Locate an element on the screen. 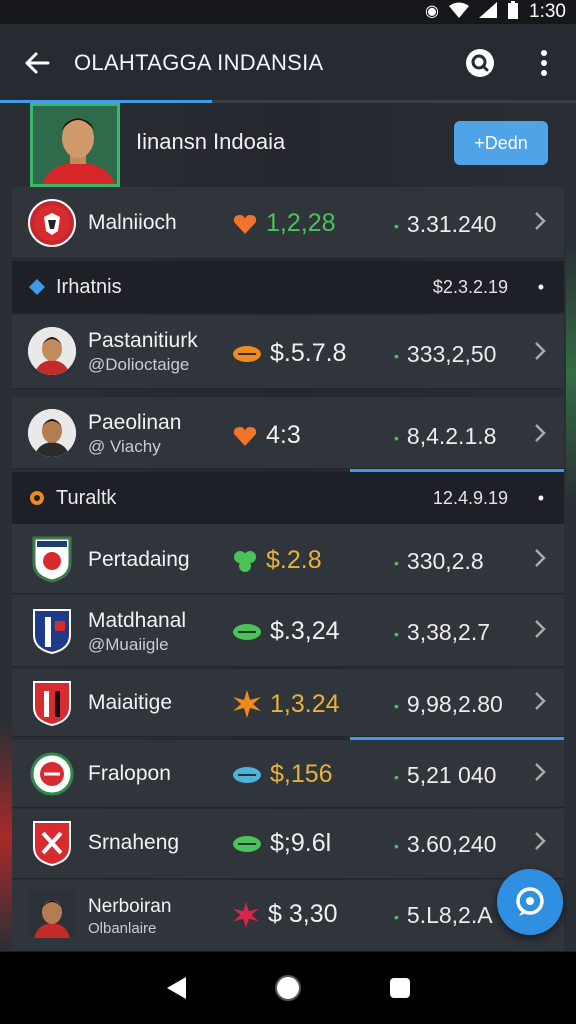 The image size is (576, 1024). team-name: Matdhanal is located at coordinates (137, 620).